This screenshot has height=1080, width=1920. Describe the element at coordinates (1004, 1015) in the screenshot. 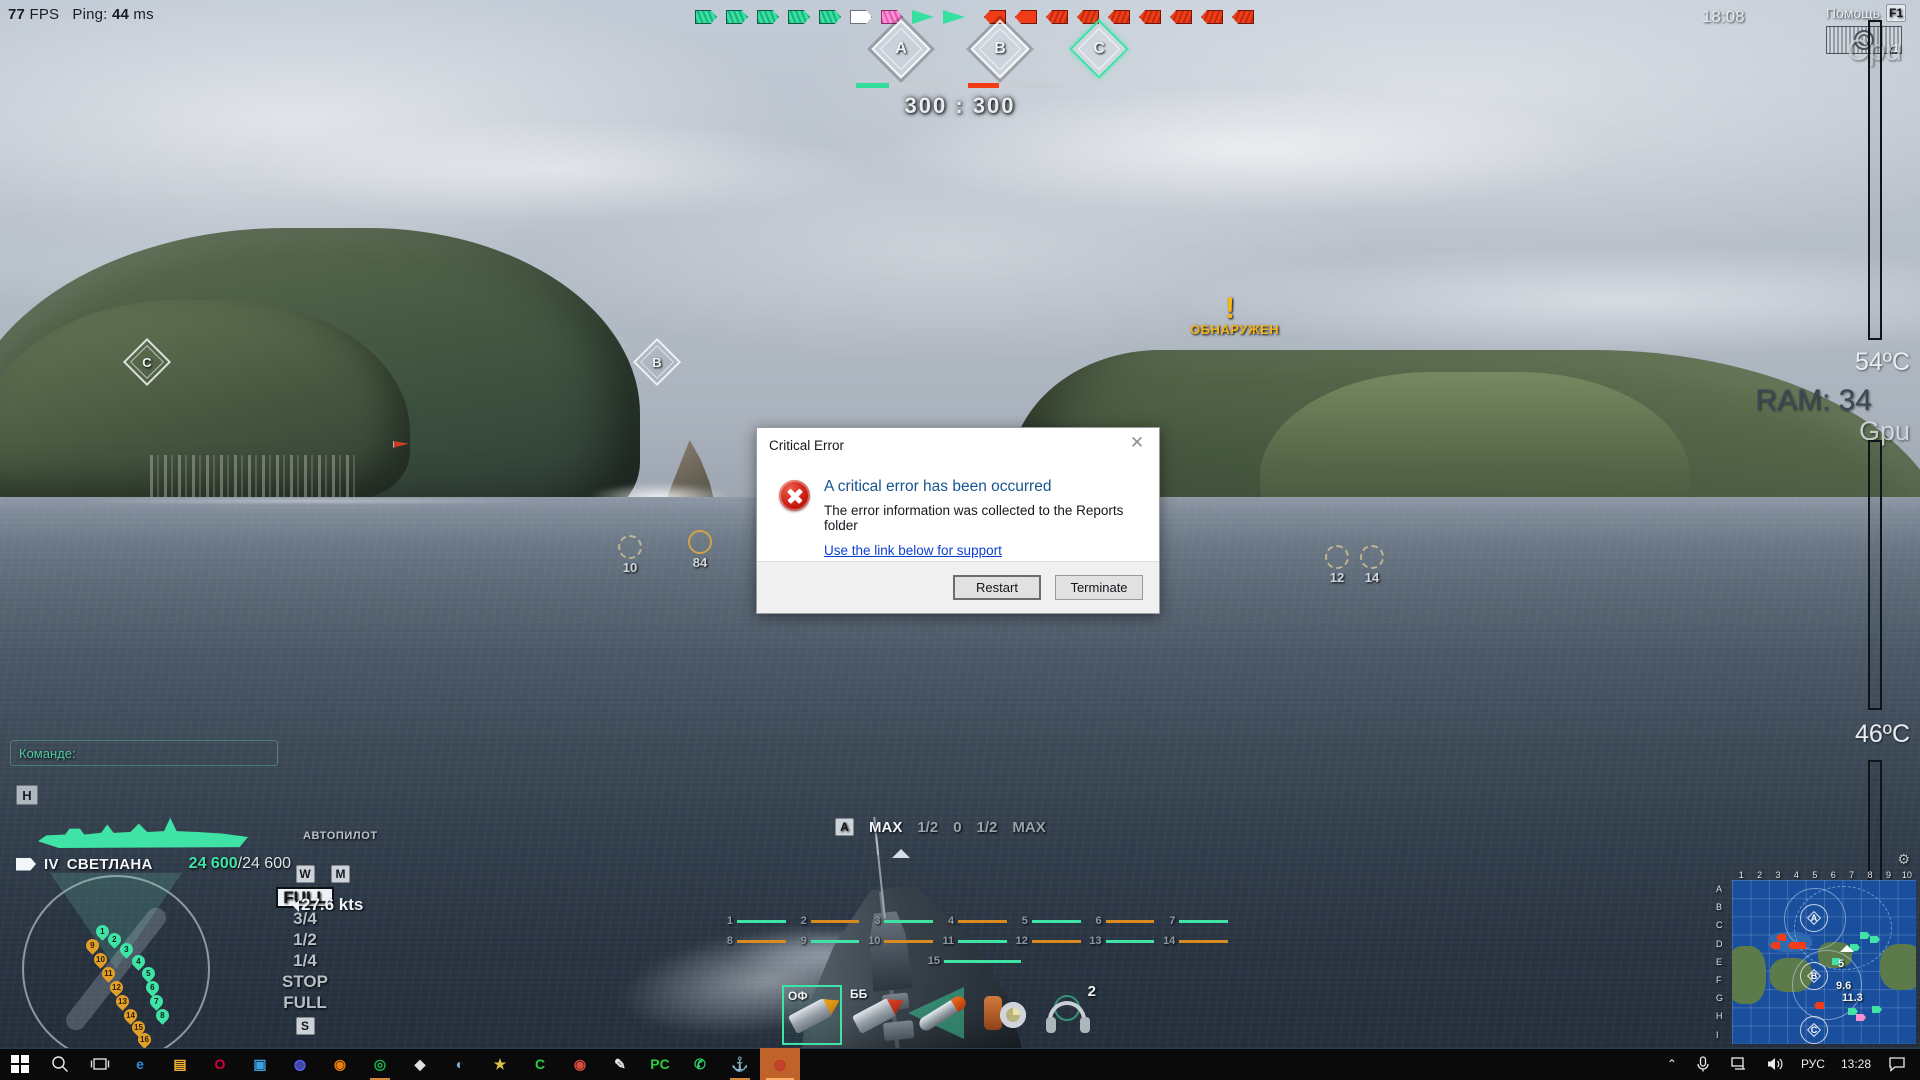

I see `repair-icon` at that location.